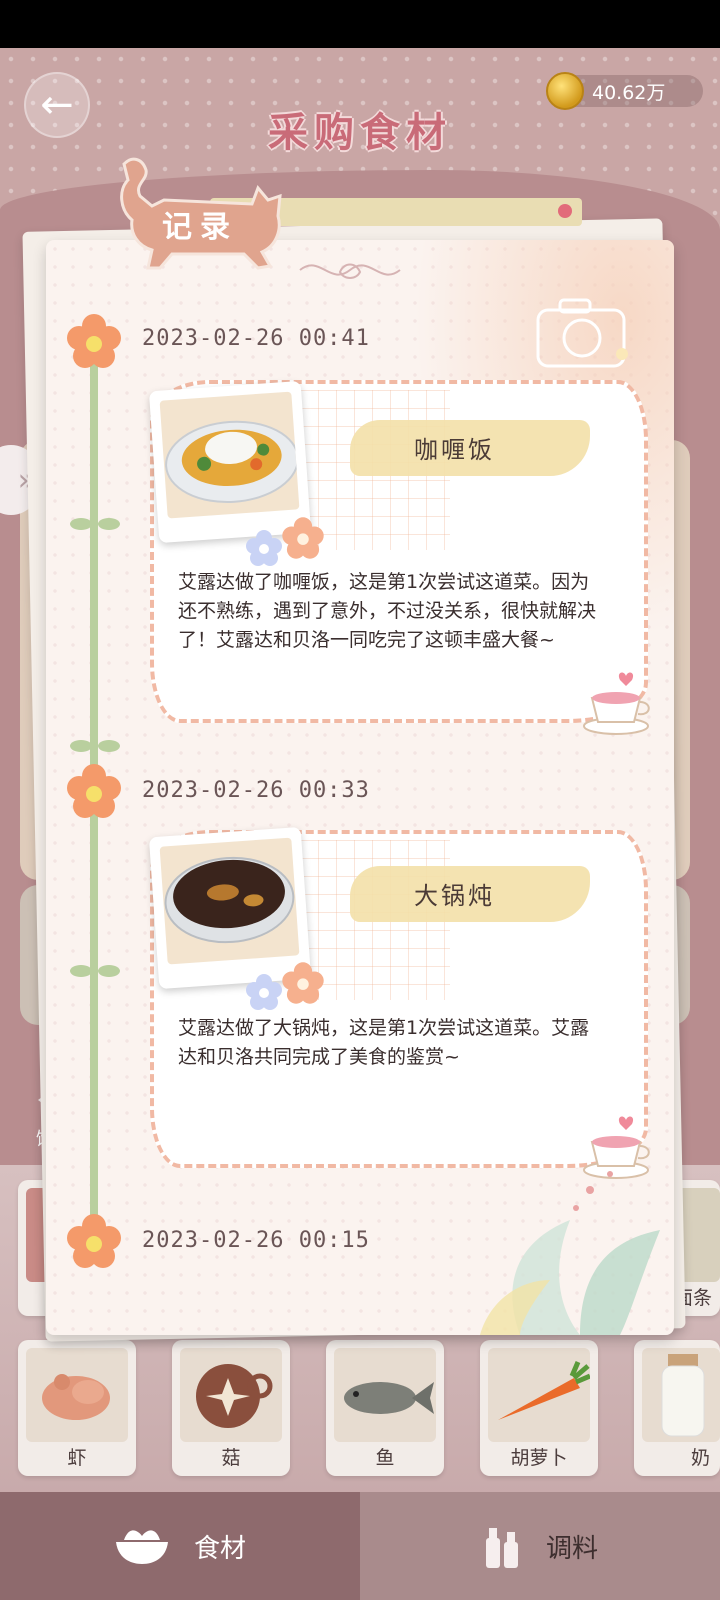 The image size is (720, 1600). What do you see at coordinates (616, 703) in the screenshot?
I see `teacup-icon` at bounding box center [616, 703].